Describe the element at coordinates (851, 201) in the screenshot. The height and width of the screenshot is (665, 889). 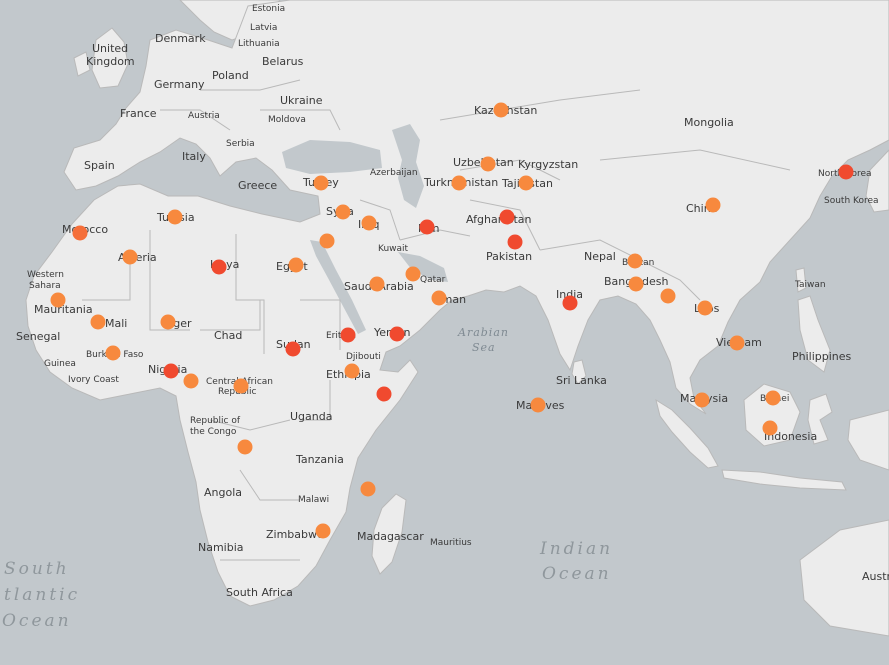
I see `country-label: South Korea` at that location.